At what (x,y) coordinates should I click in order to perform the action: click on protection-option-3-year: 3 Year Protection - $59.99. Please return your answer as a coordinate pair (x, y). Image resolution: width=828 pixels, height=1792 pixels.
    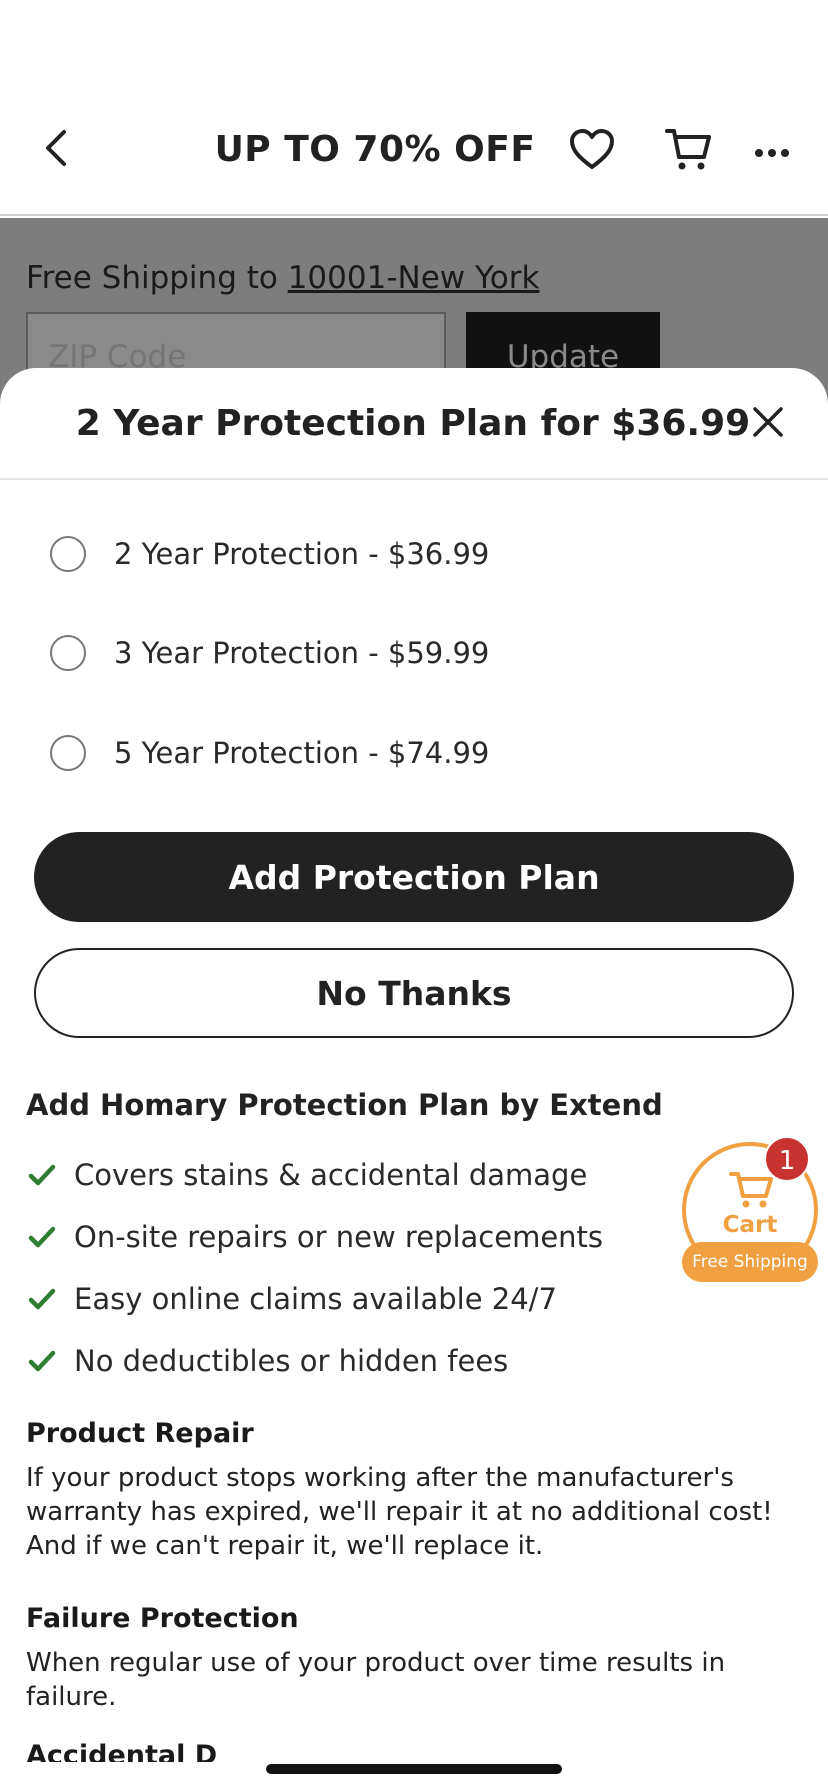
    Looking at the image, I should click on (370, 653).